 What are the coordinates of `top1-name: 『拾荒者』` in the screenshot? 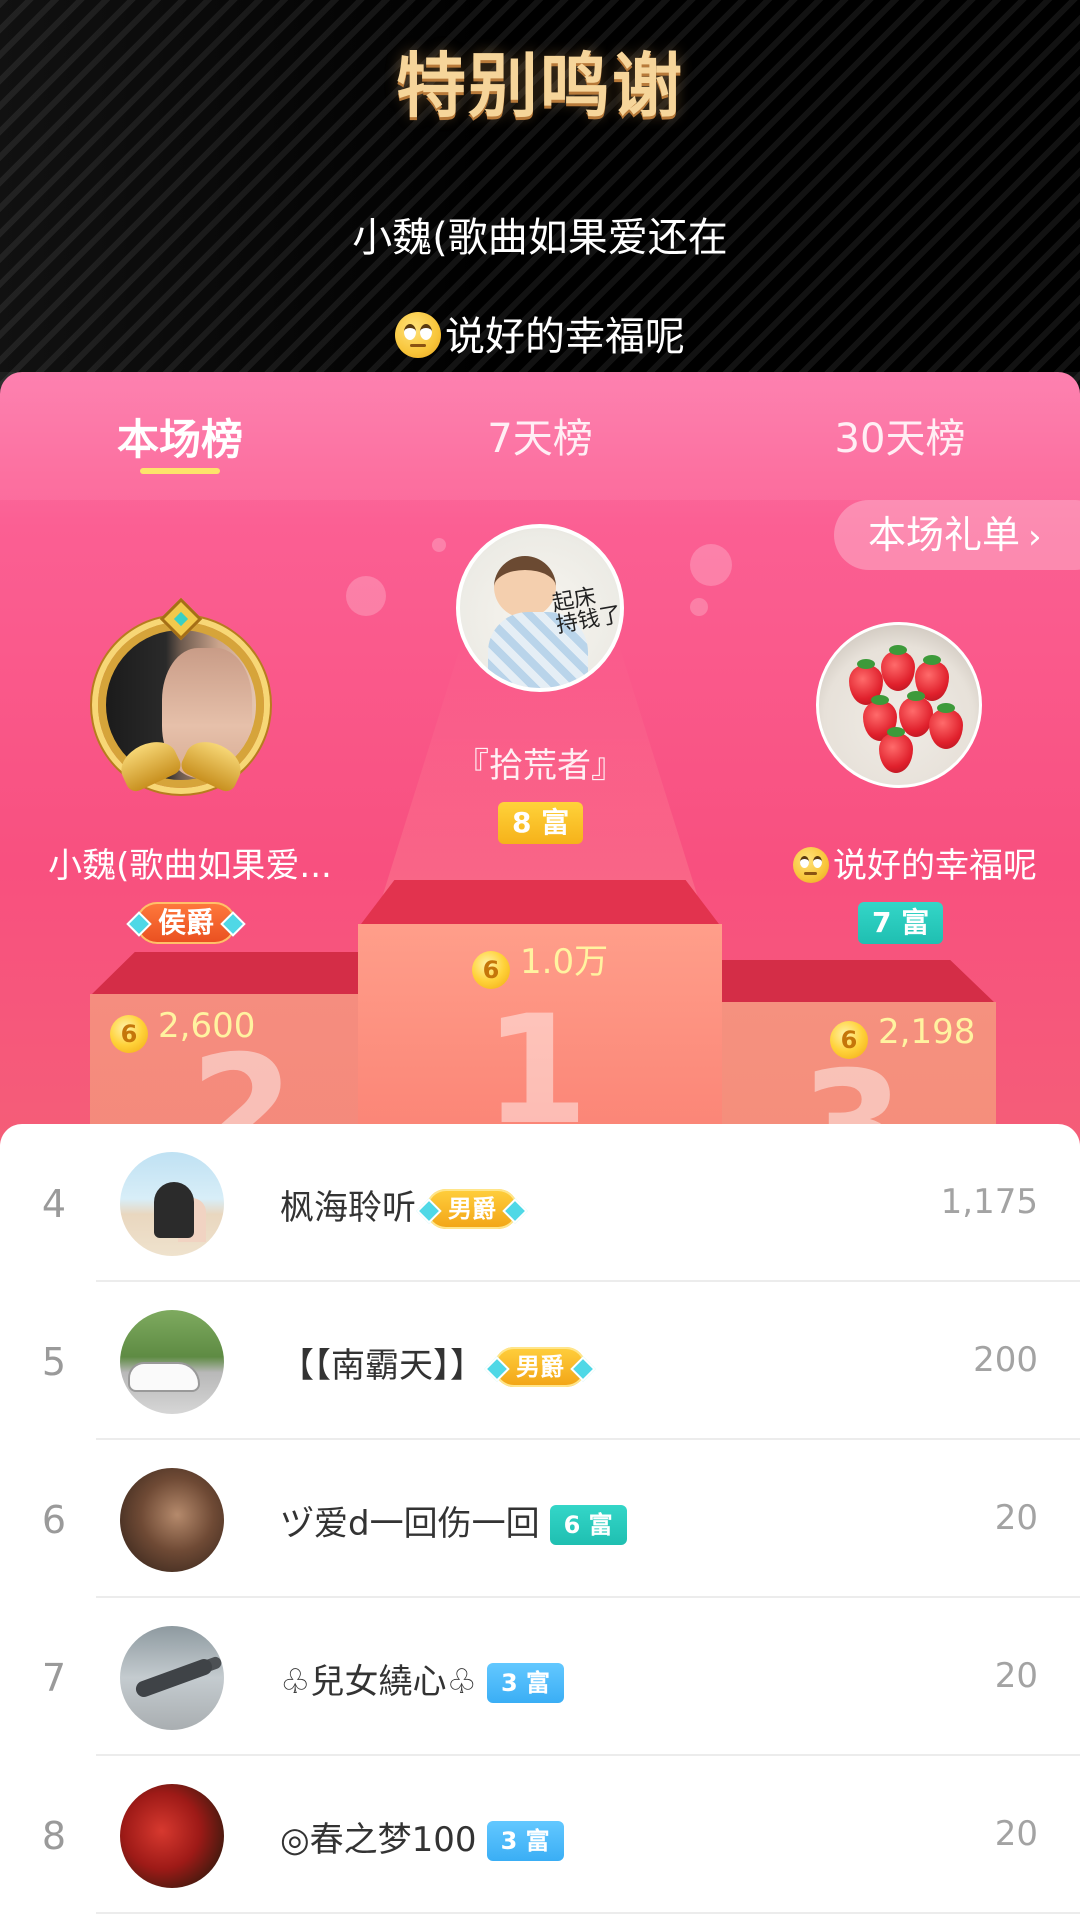 It's located at (540, 762).